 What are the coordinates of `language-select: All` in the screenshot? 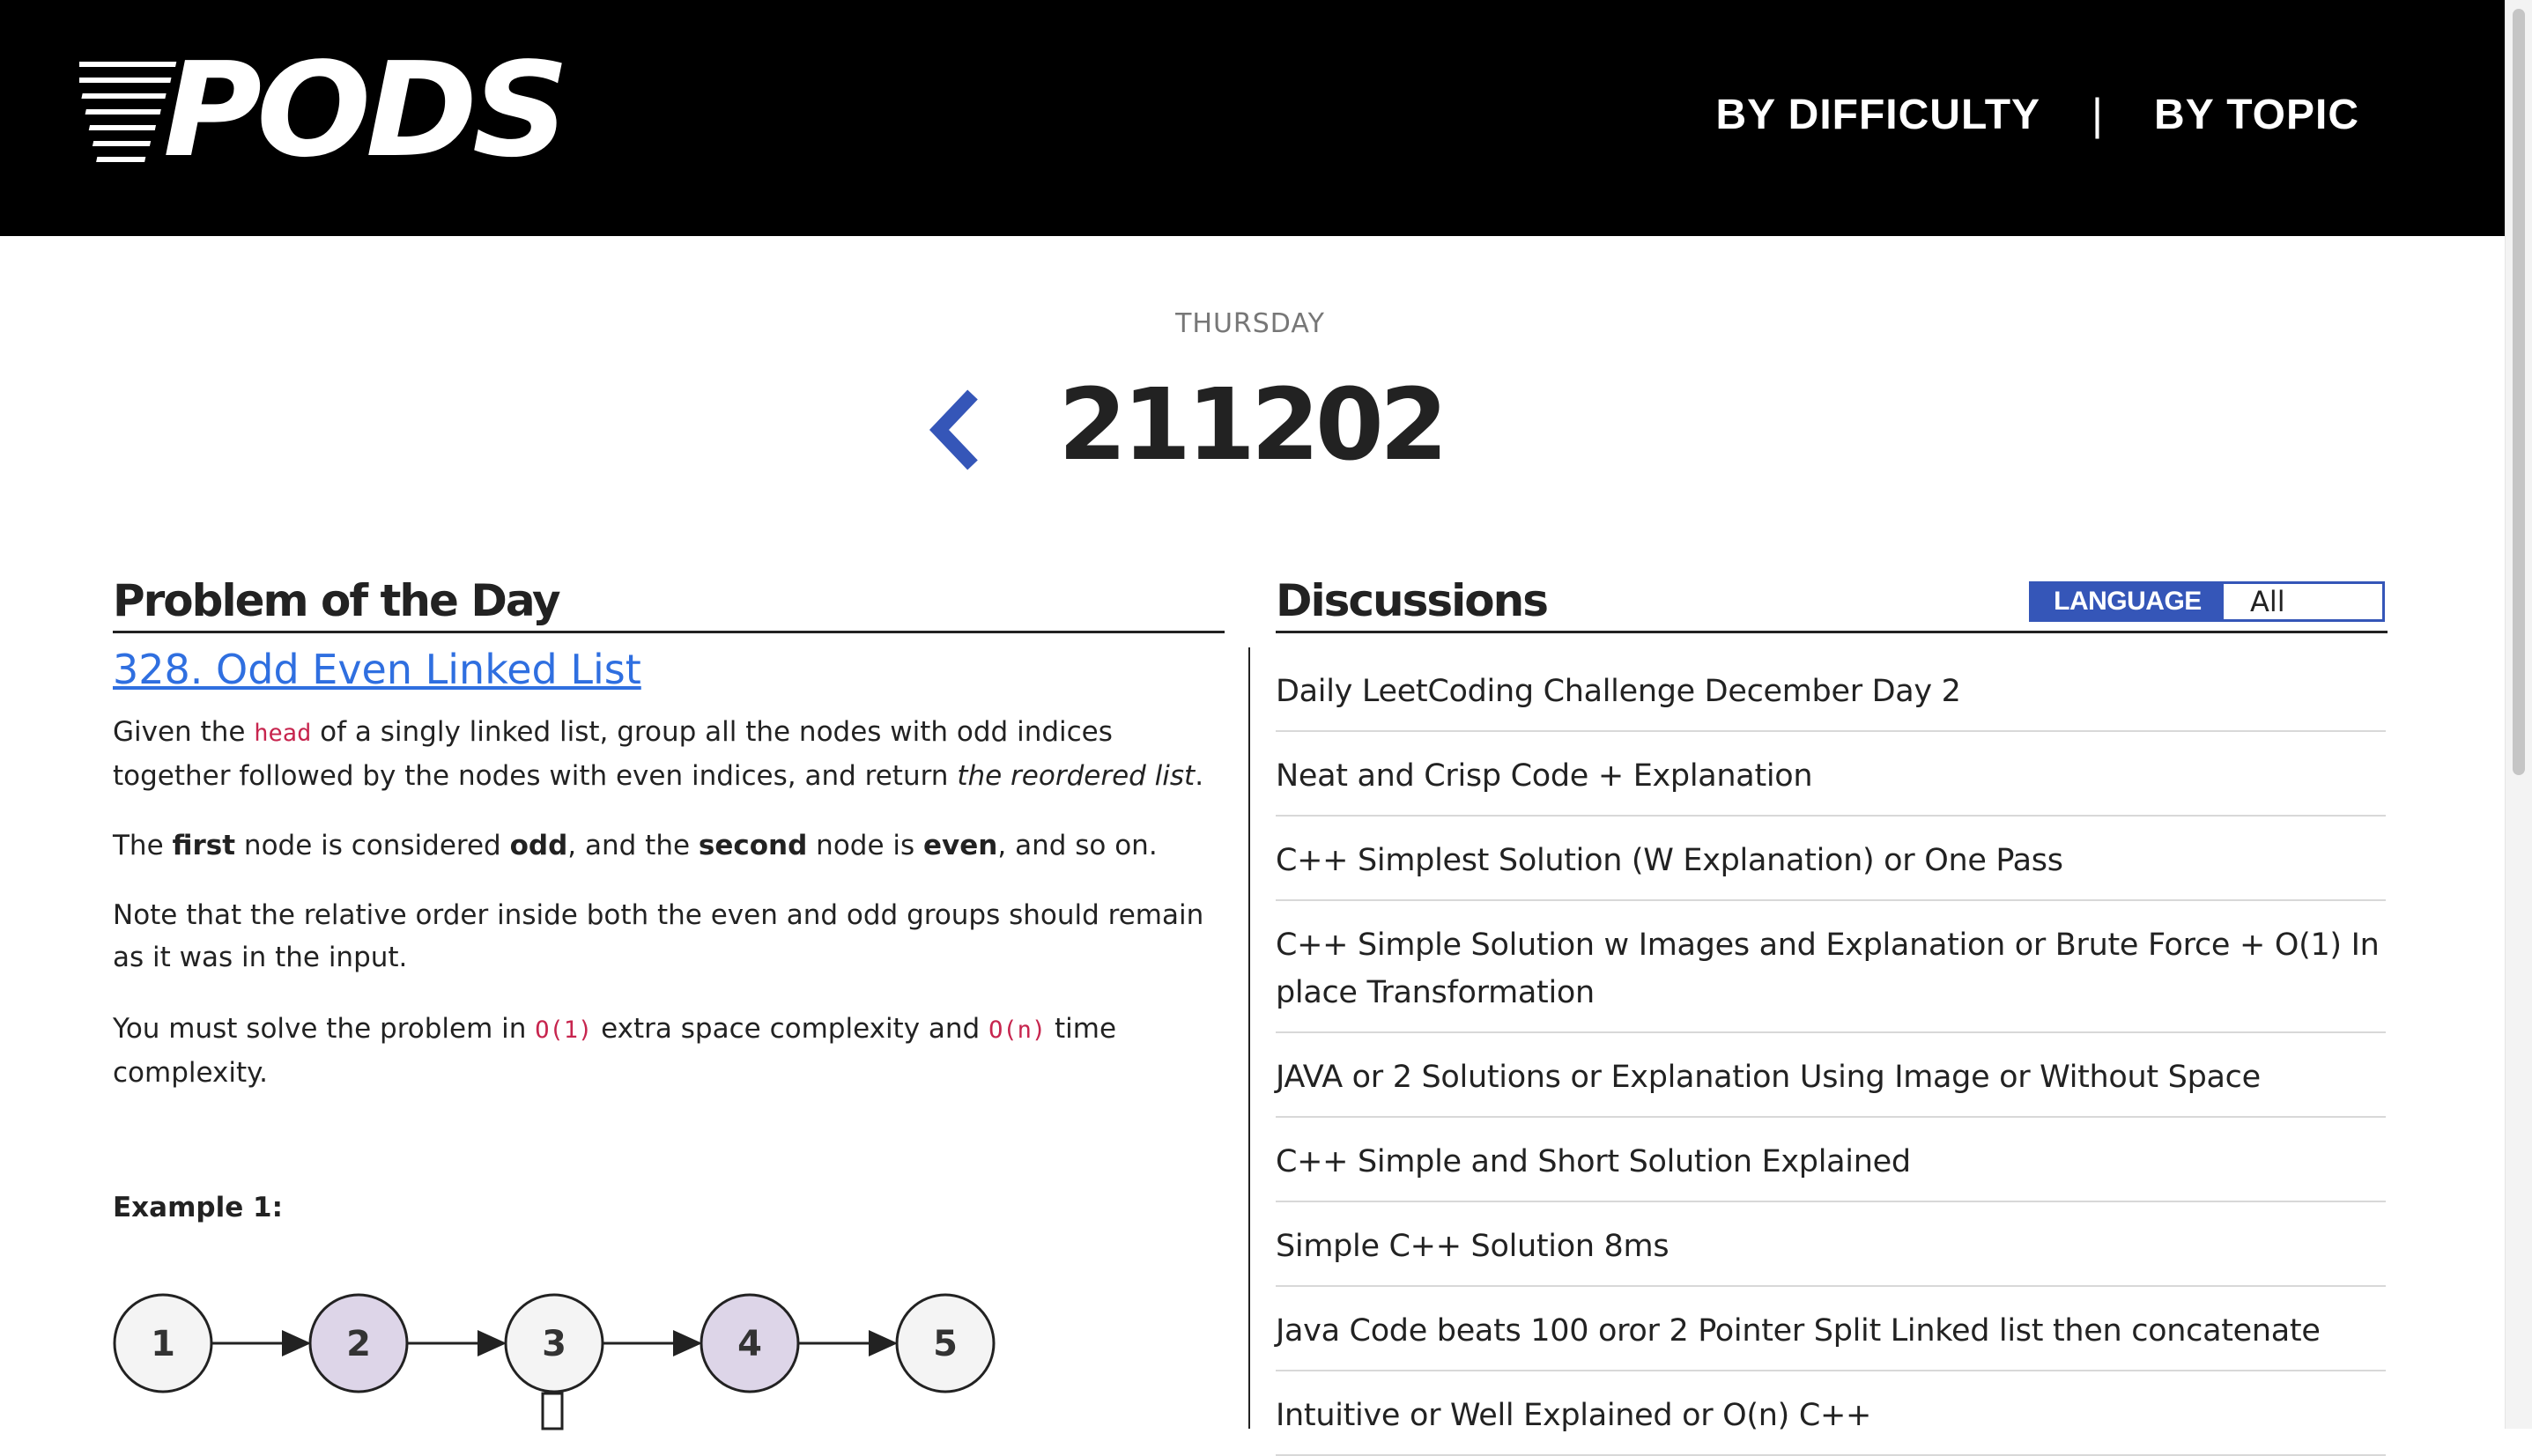 It's located at (2303, 601).